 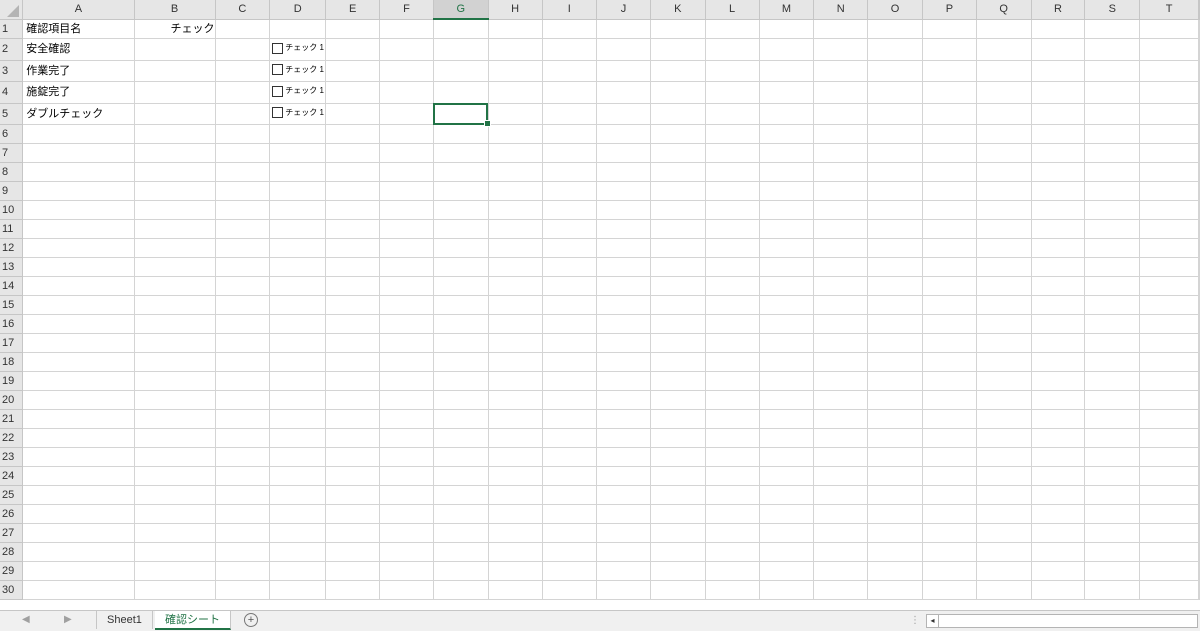 I want to click on cell-_3, so click(x=1199, y=71).